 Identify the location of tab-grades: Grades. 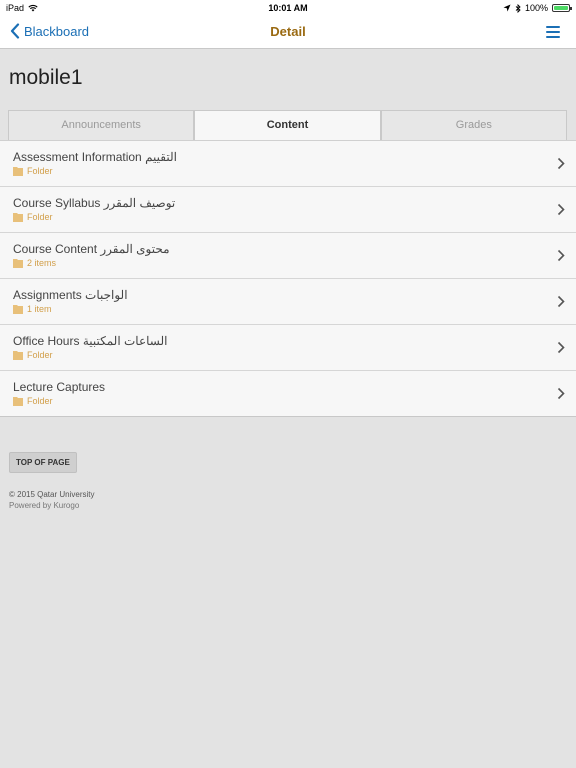
(473, 125).